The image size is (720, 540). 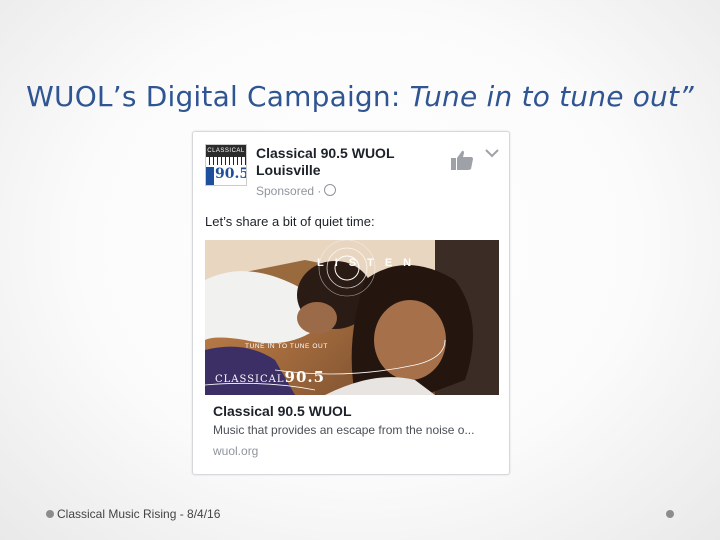 What do you see at coordinates (352, 317) in the screenshot?
I see `ad-image: LISTEN TUNE IN TO TUNE OUT CLASSICAL90.5` at bounding box center [352, 317].